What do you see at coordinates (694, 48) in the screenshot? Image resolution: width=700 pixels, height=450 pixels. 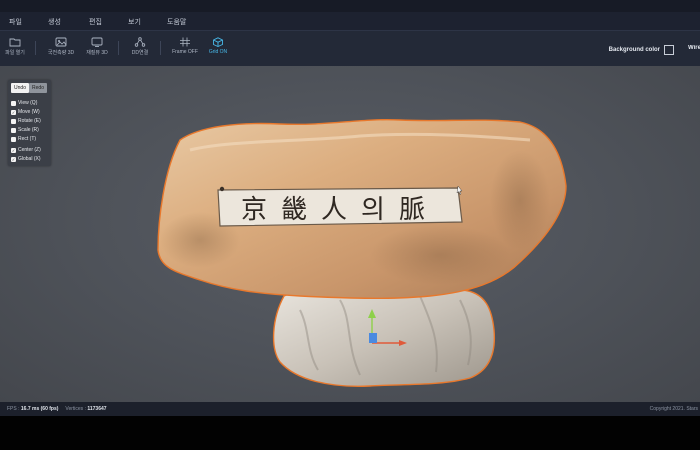 I see `wireframe-label: Wiref` at bounding box center [694, 48].